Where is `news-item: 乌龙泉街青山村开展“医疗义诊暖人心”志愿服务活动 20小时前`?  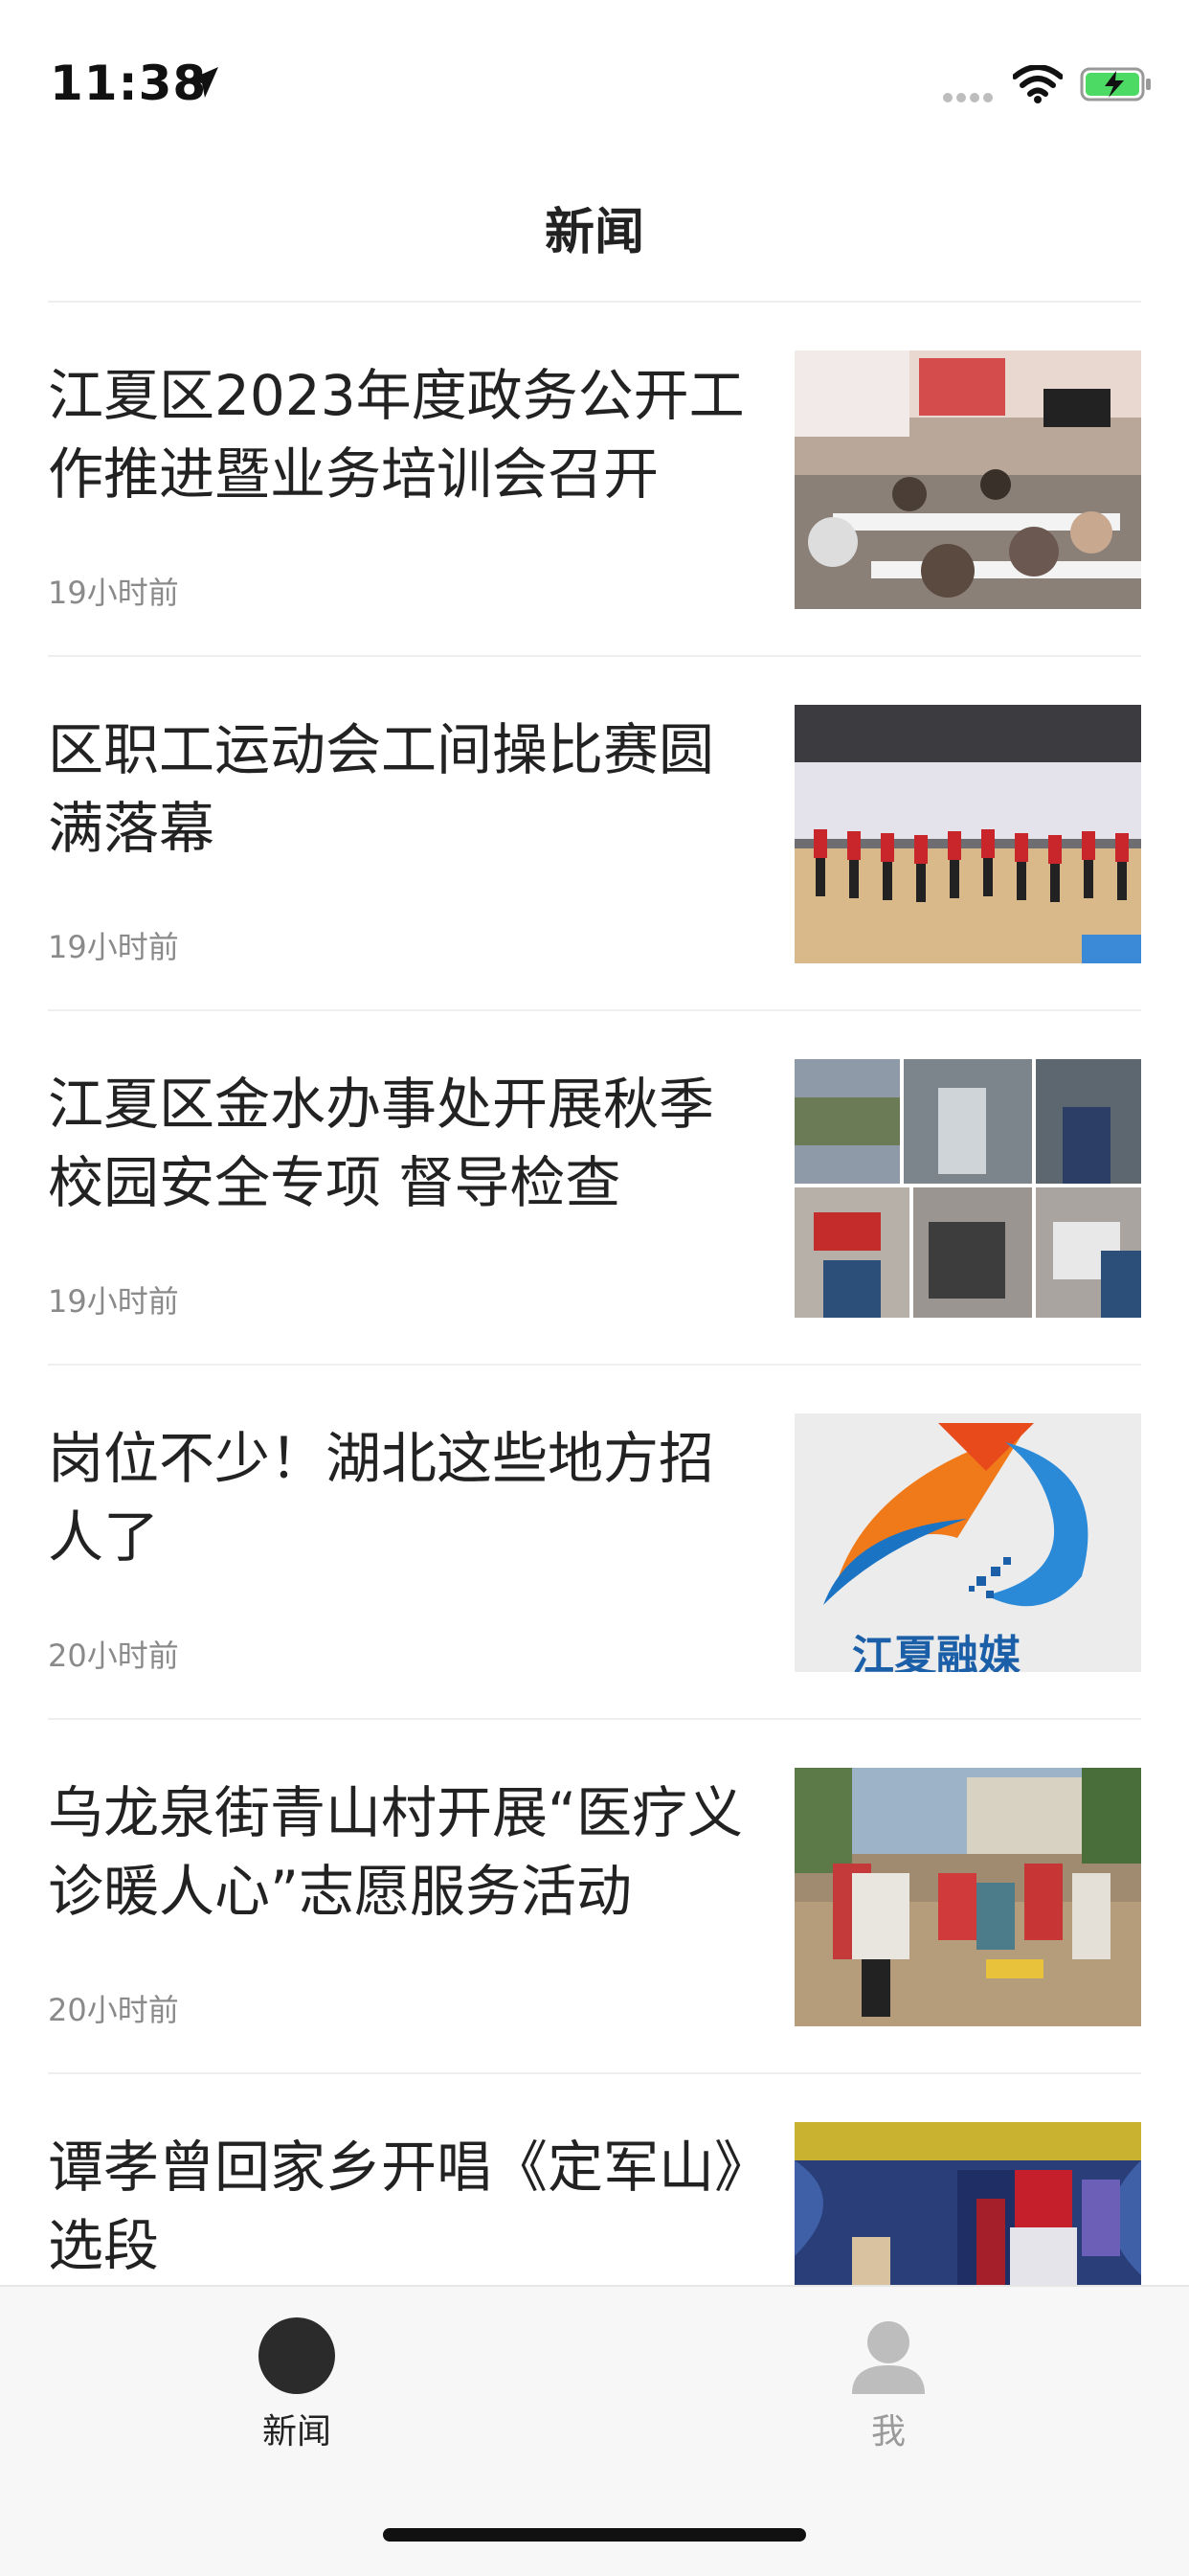 news-item: 乌龙泉街青山村开展“医疗义诊暖人心”志愿服务活动 20小时前 is located at coordinates (594, 1897).